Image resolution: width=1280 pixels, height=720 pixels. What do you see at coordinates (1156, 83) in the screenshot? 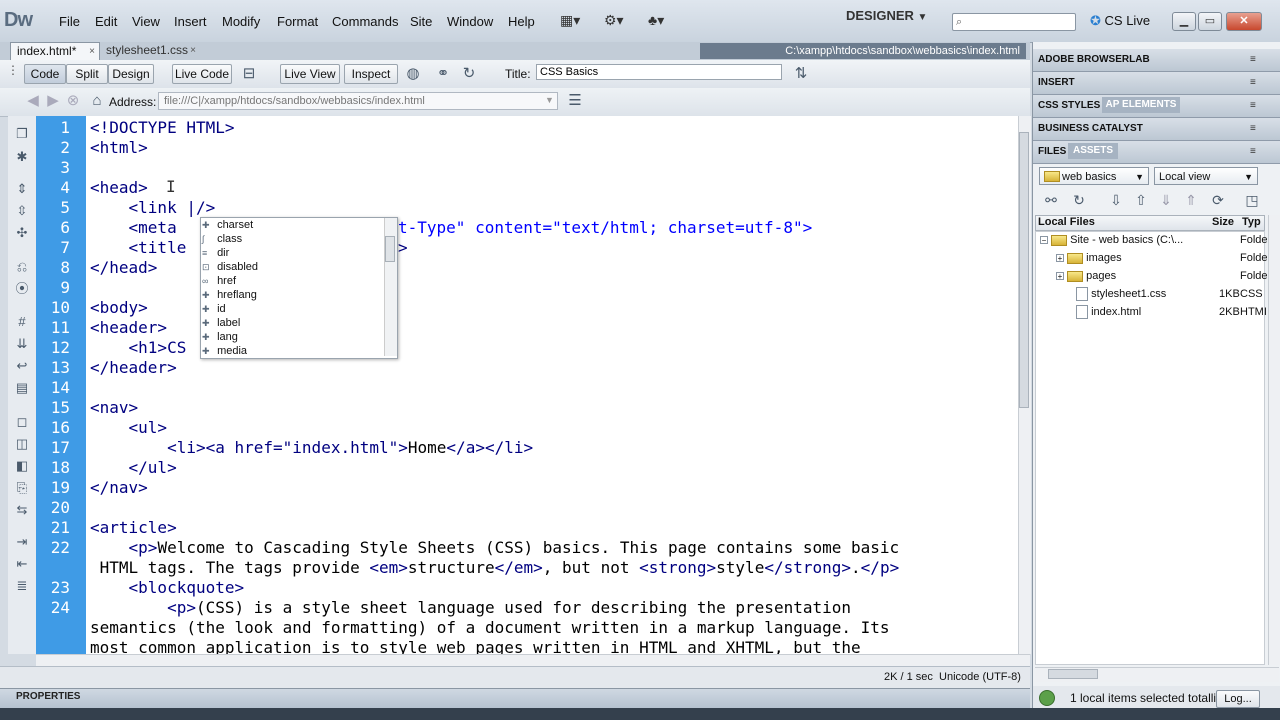
I see `panel-header-insert: INSERT ≡` at bounding box center [1156, 83].